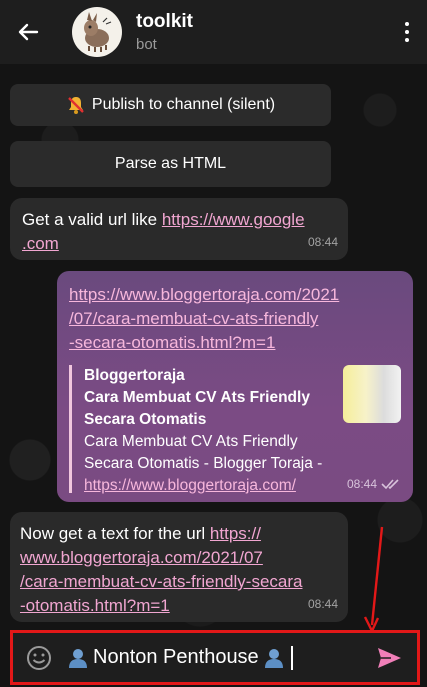 The height and width of the screenshot is (687, 427). What do you see at coordinates (141, 557) in the screenshot?
I see `message-link-line-2: www.bloggertoraja.com/2021/07` at bounding box center [141, 557].